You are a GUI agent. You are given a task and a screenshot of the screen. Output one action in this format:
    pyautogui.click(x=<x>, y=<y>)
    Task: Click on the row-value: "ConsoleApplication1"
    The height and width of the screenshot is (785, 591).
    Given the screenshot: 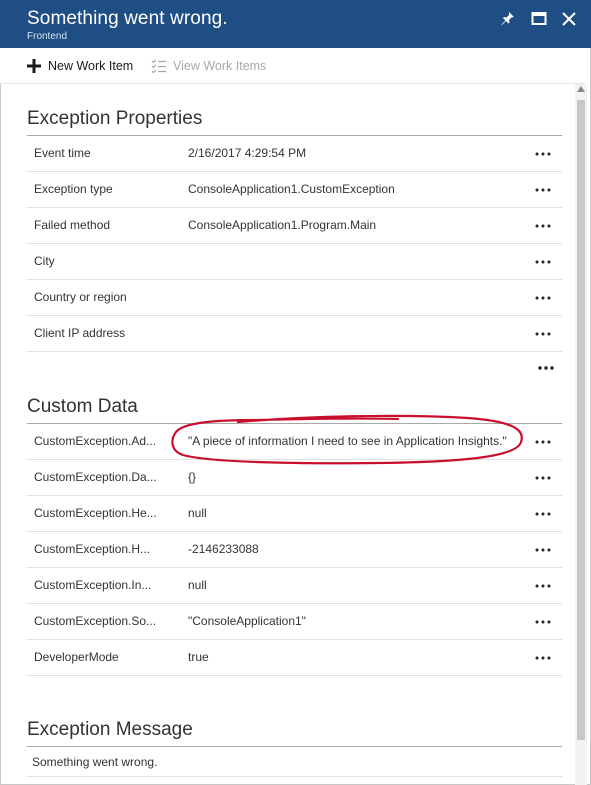 What is the action you would take?
    pyautogui.click(x=247, y=621)
    